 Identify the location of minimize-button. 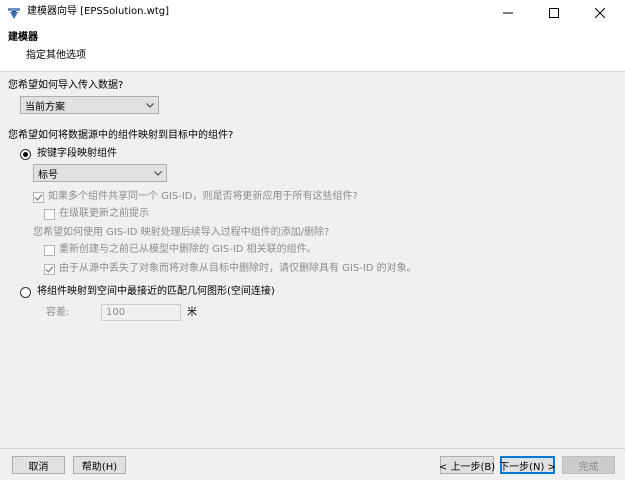
(508, 13).